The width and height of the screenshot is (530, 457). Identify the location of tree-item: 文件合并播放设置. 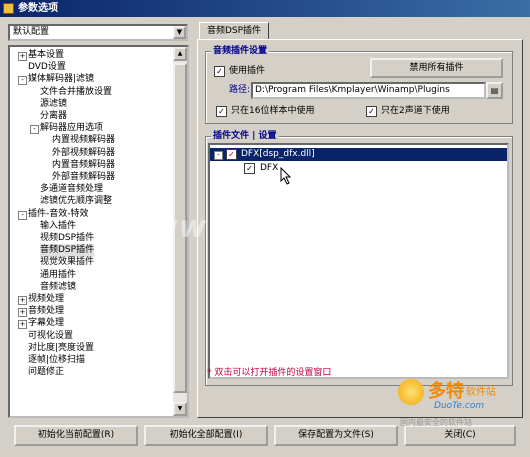
(76, 92).